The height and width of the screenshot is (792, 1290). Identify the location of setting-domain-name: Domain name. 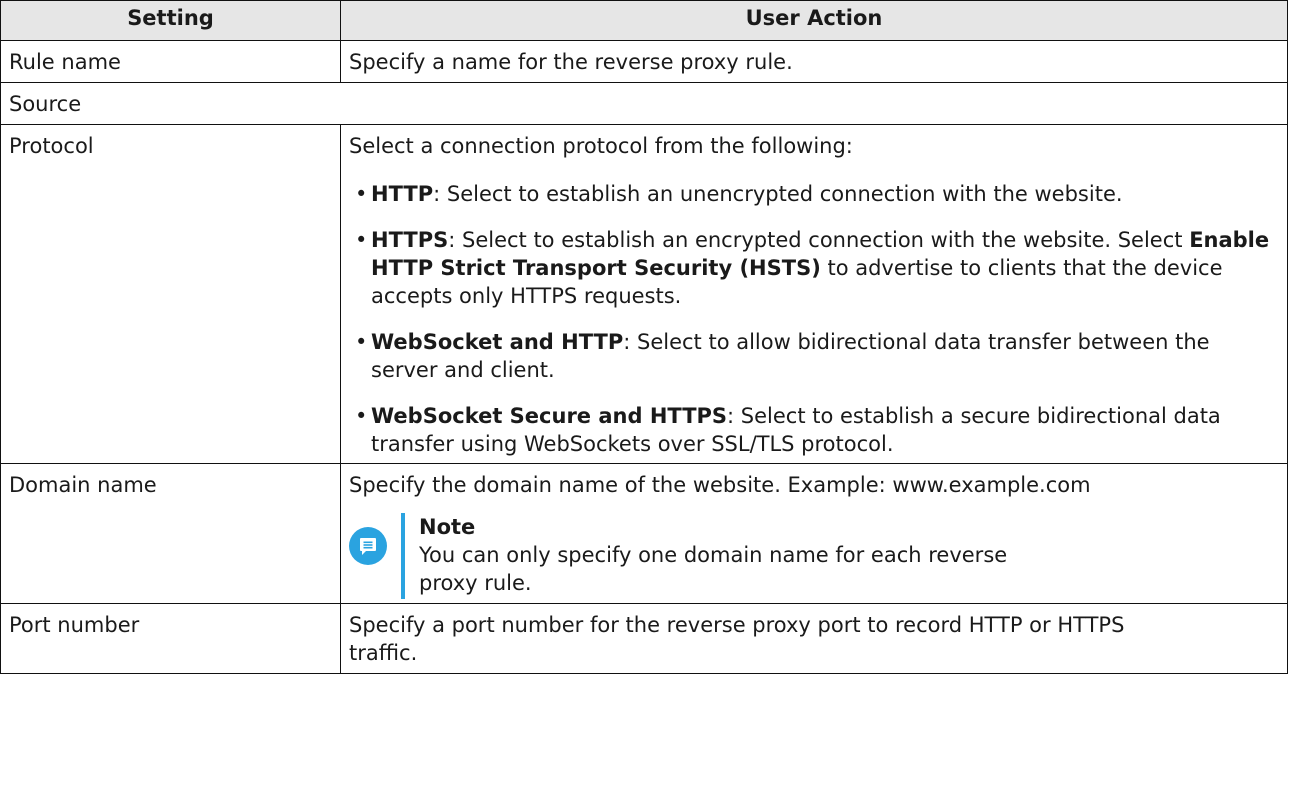
(170, 533).